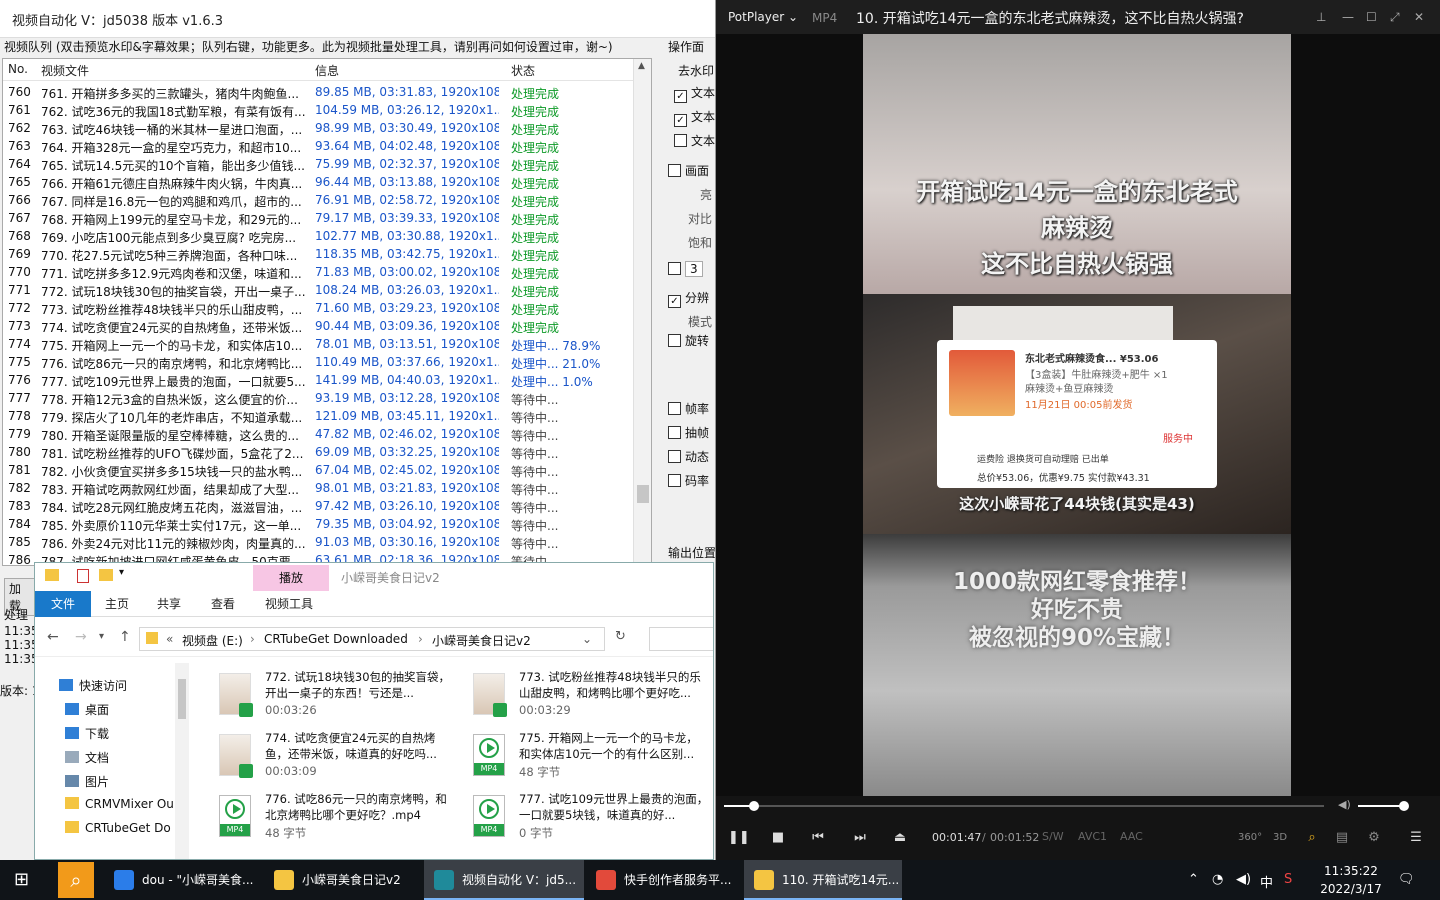 Image resolution: width=1440 pixels, height=900 pixels. Describe the element at coordinates (681, 639) in the screenshot. I see `search-input` at that location.